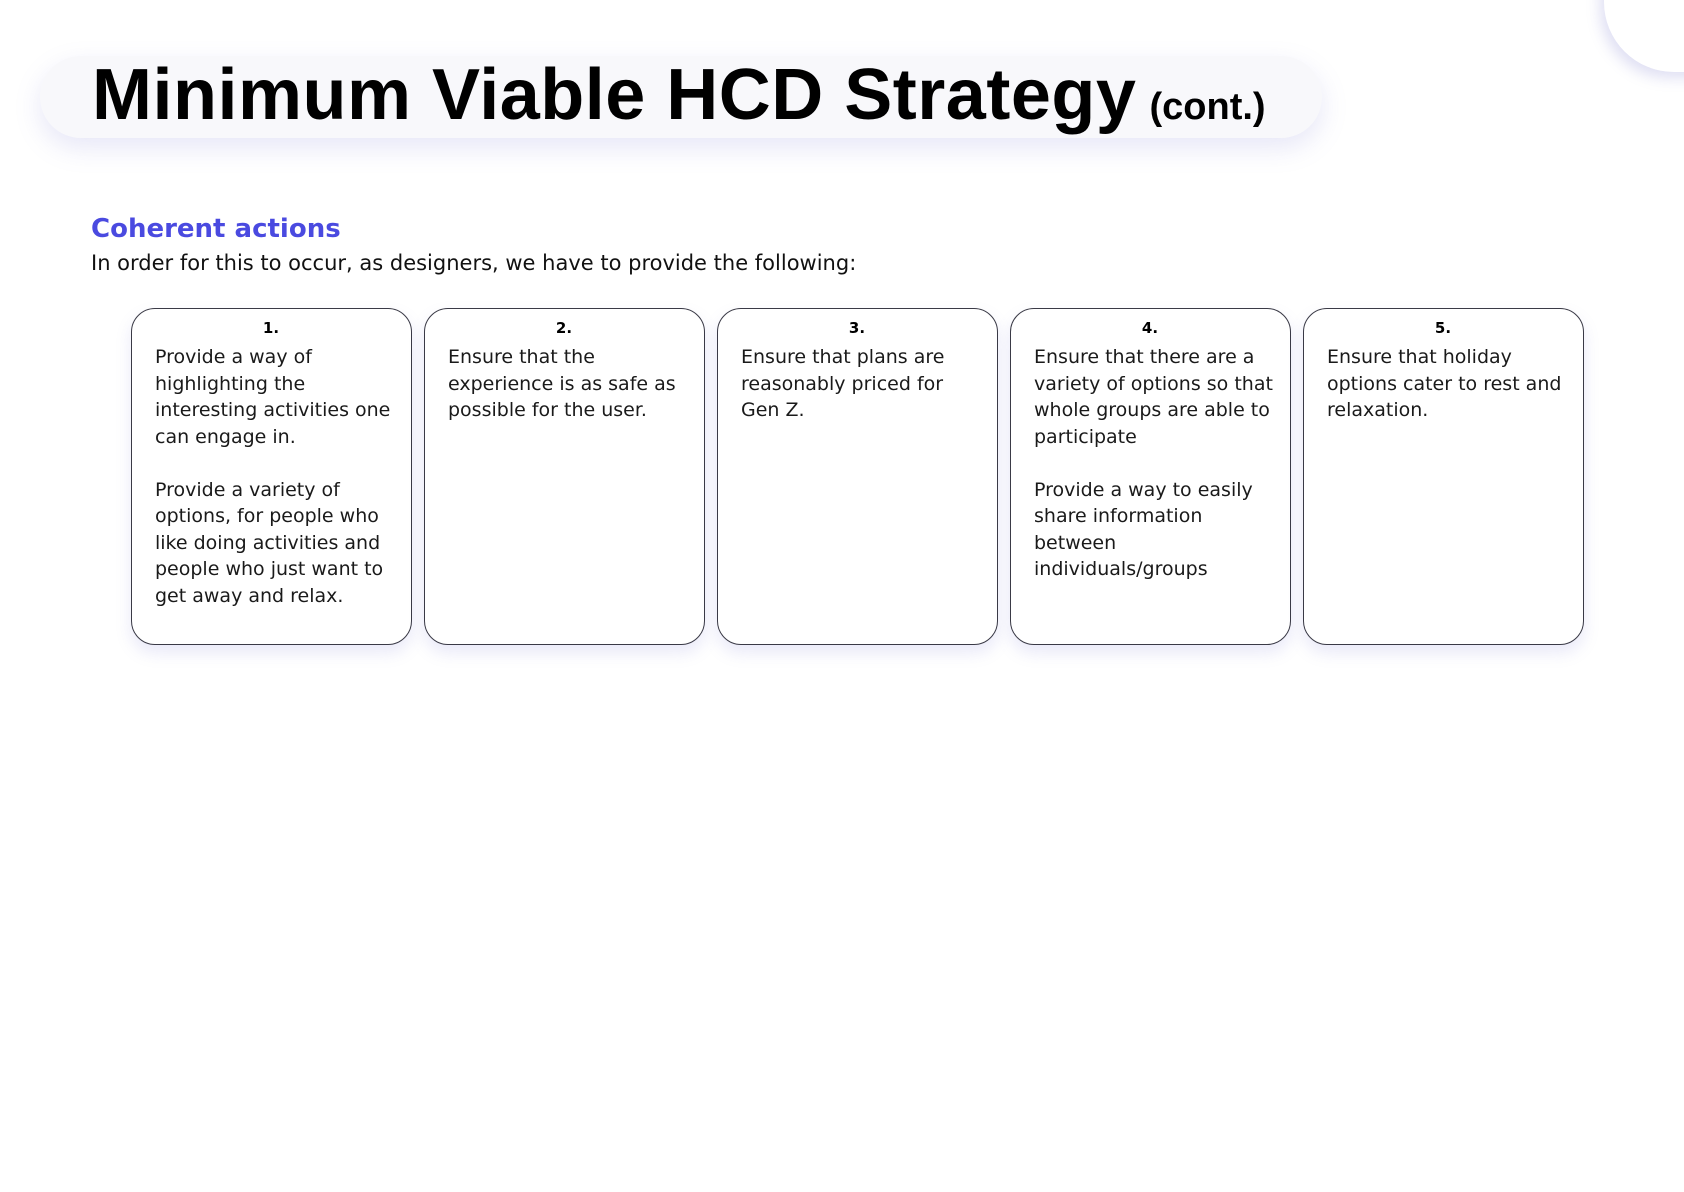 Image resolution: width=1684 pixels, height=1192 pixels. What do you see at coordinates (614, 95) in the screenshot?
I see `page-title-main: Minimum Viable HCD Strategy` at bounding box center [614, 95].